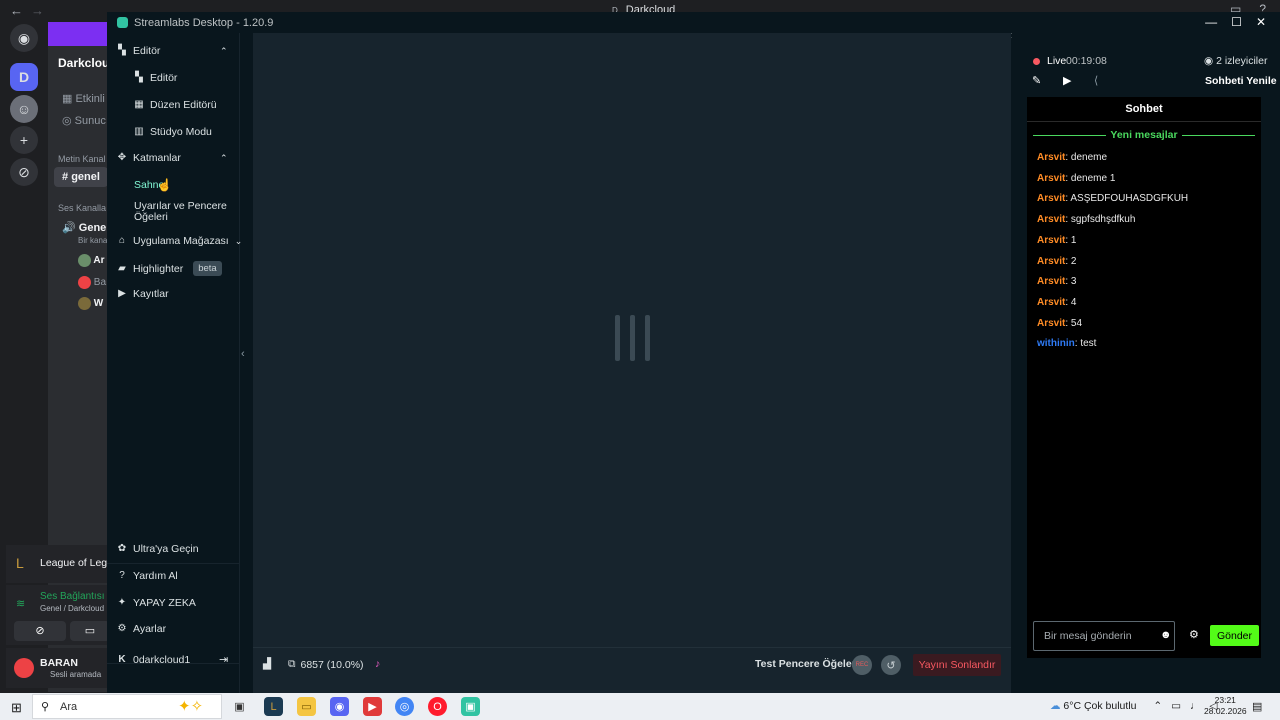  I want to click on nav-layout-editor: ▦ Düzen Editörü, so click(175, 105).